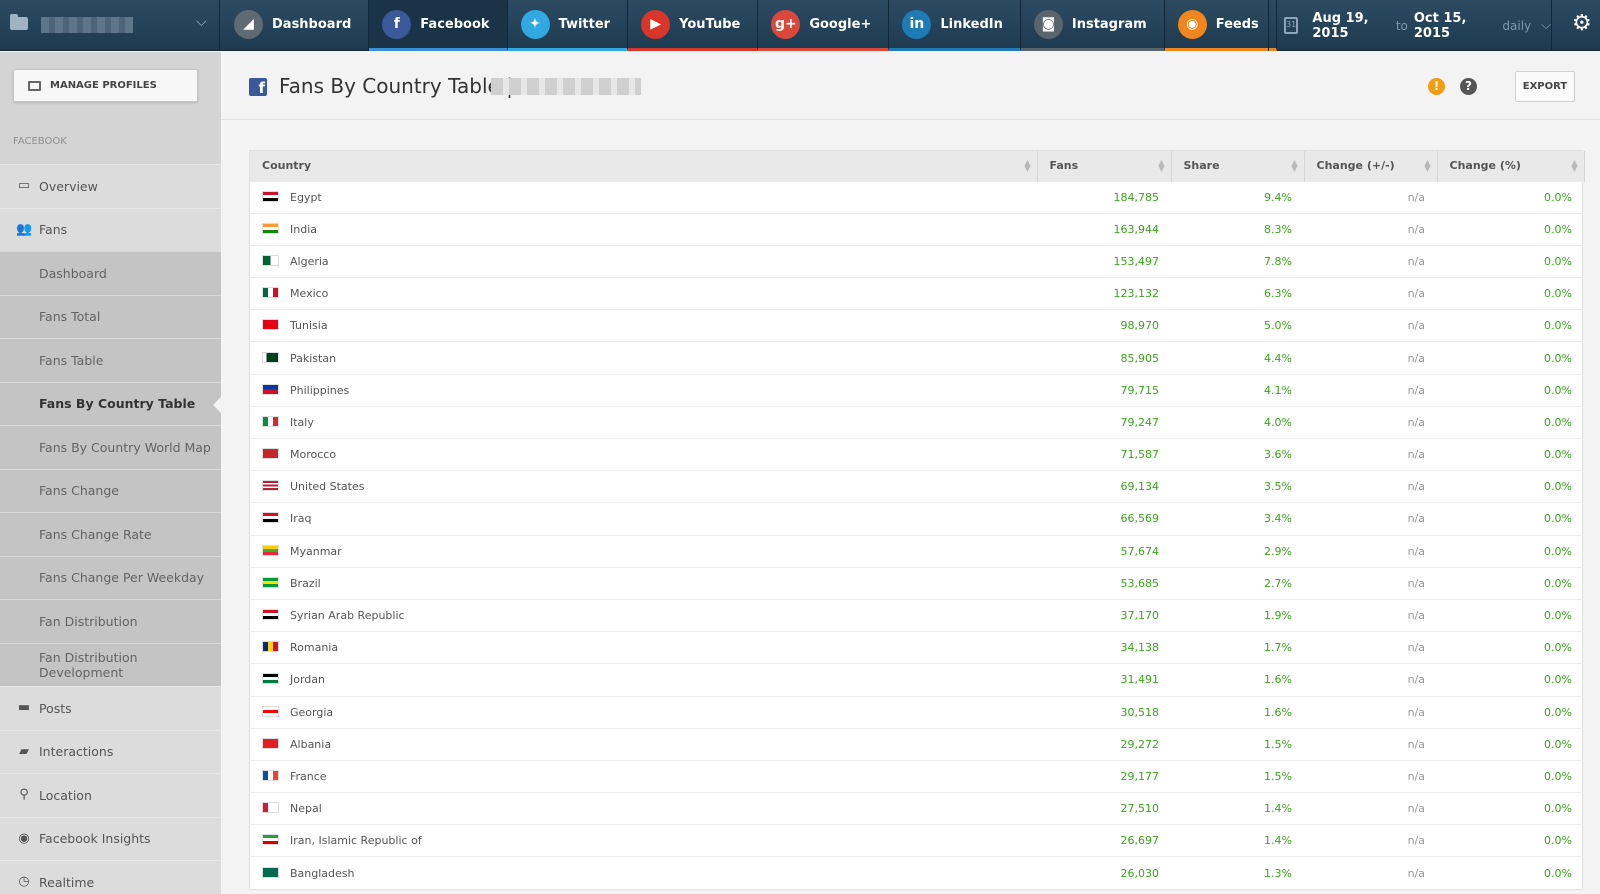 This screenshot has height=894, width=1600. Describe the element at coordinates (917, 808) in the screenshot. I see `table-row: Nepal 27,510 1.4% n/a 0.0%` at that location.